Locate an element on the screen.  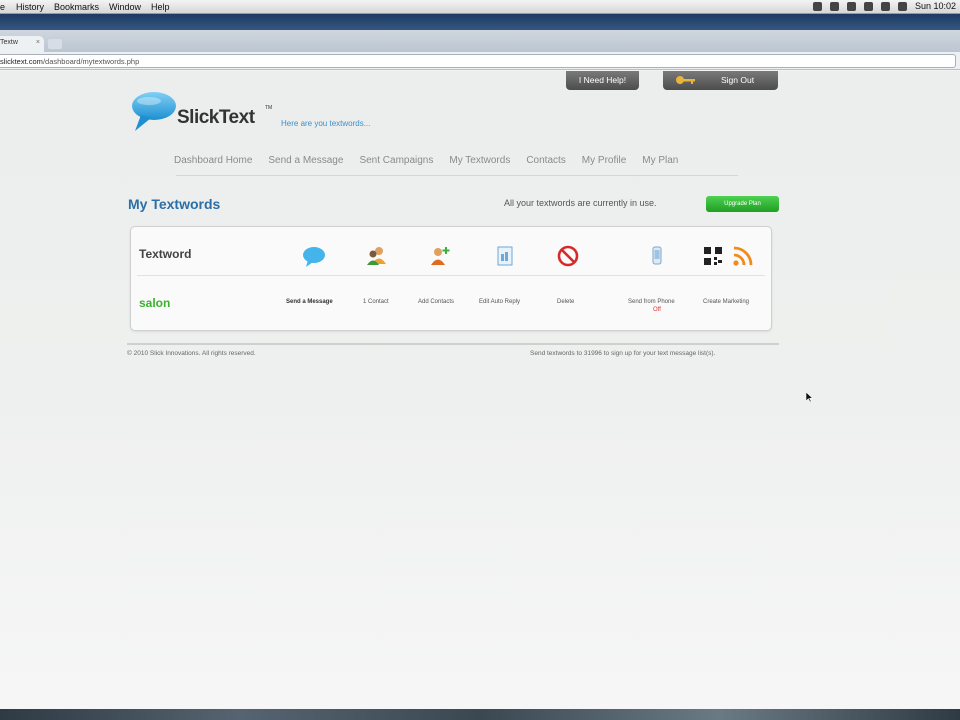
speech-bubble-icon is located at coordinates (314, 257).